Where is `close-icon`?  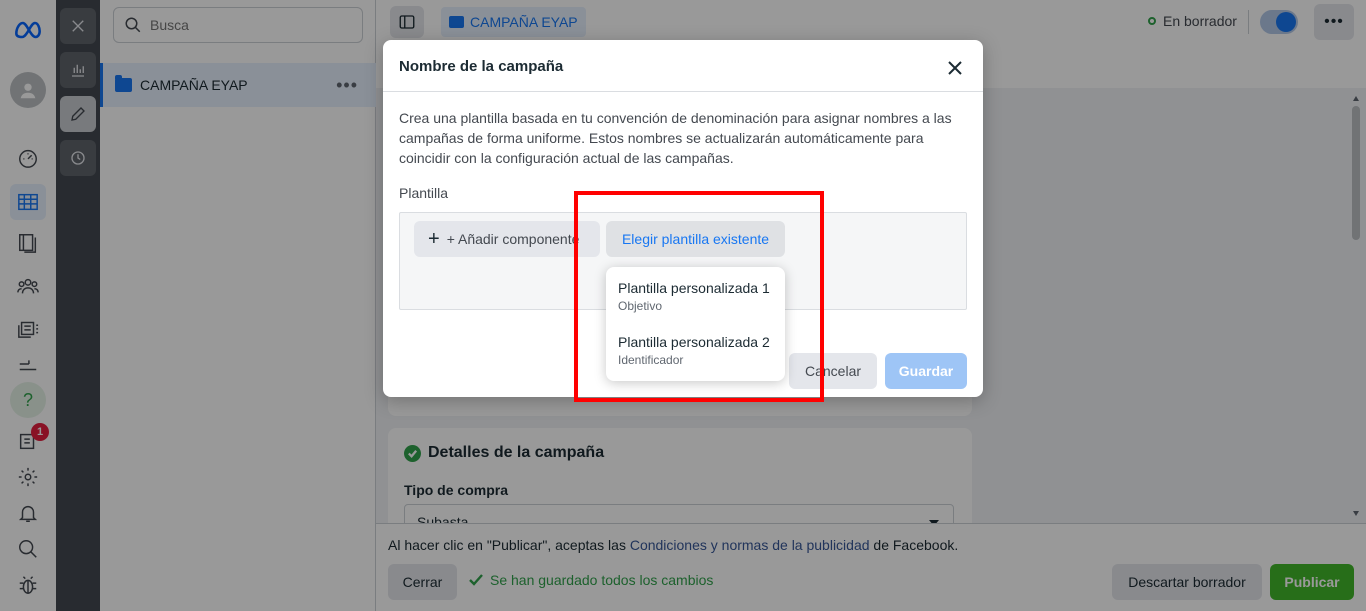
close-icon is located at coordinates (955, 68).